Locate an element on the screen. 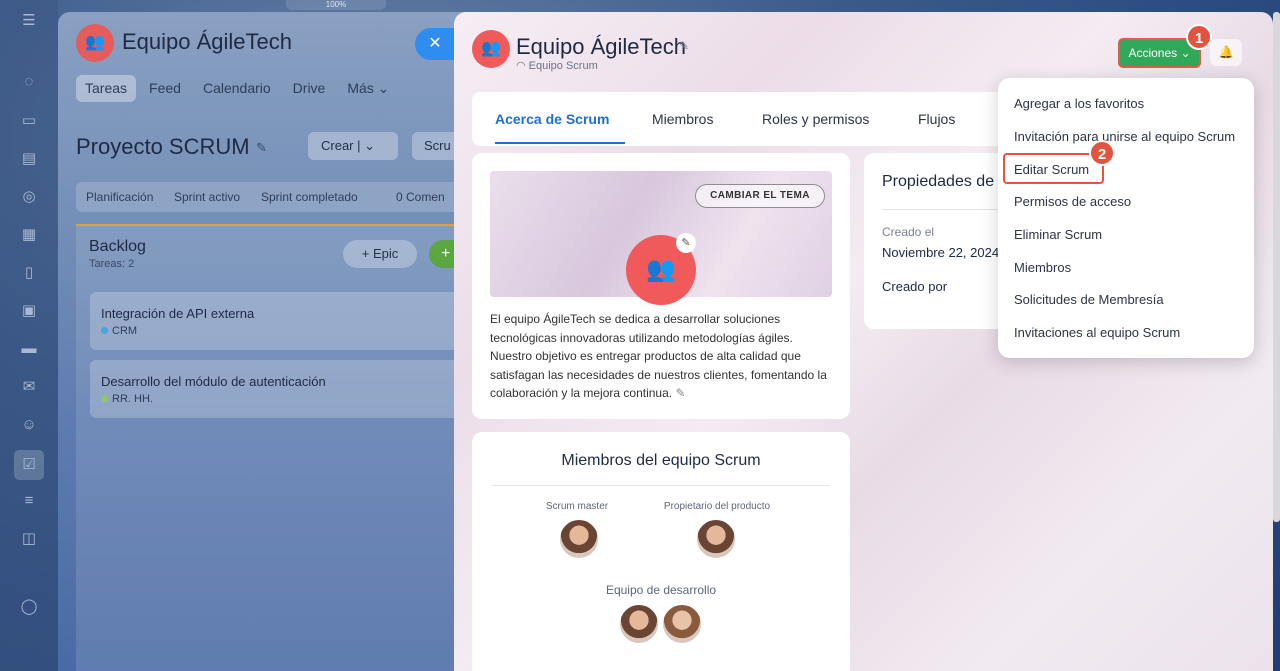 This screenshot has height=671, width=1280. step-marker: 2 is located at coordinates (1102, 153).